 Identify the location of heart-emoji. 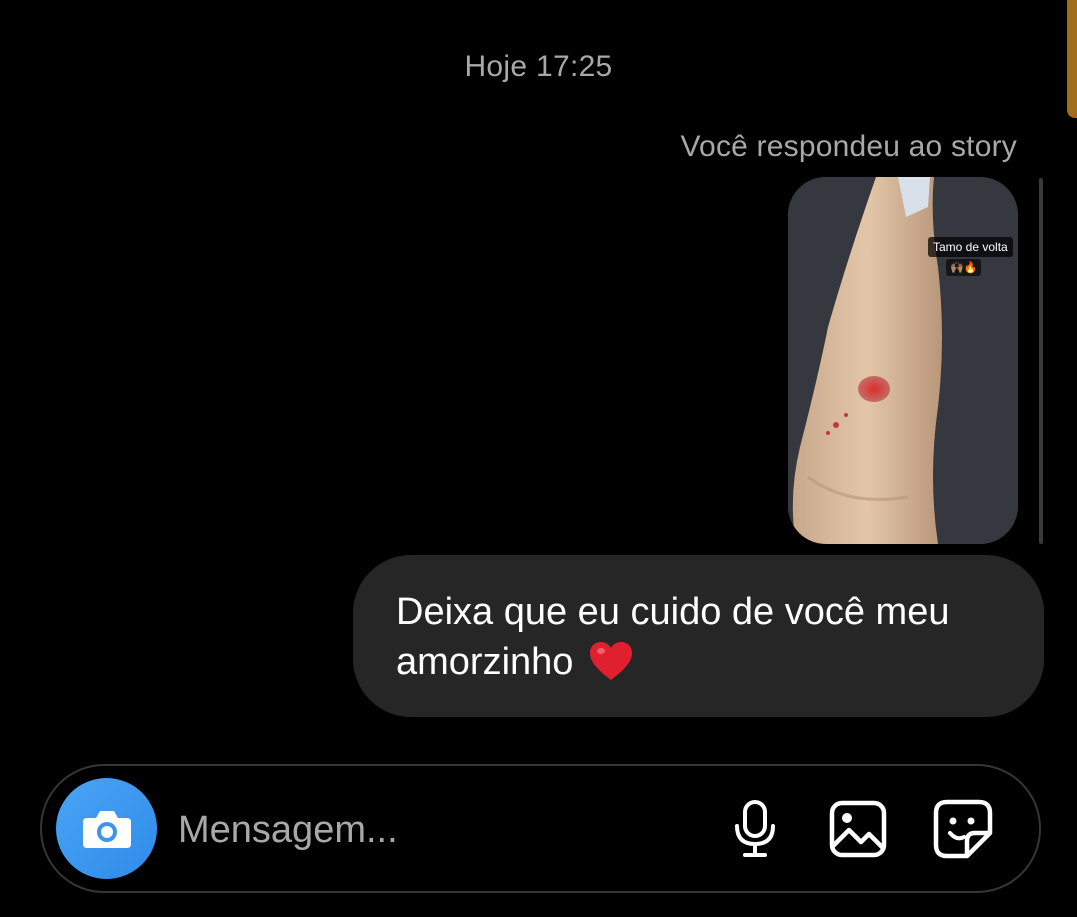
(610, 661).